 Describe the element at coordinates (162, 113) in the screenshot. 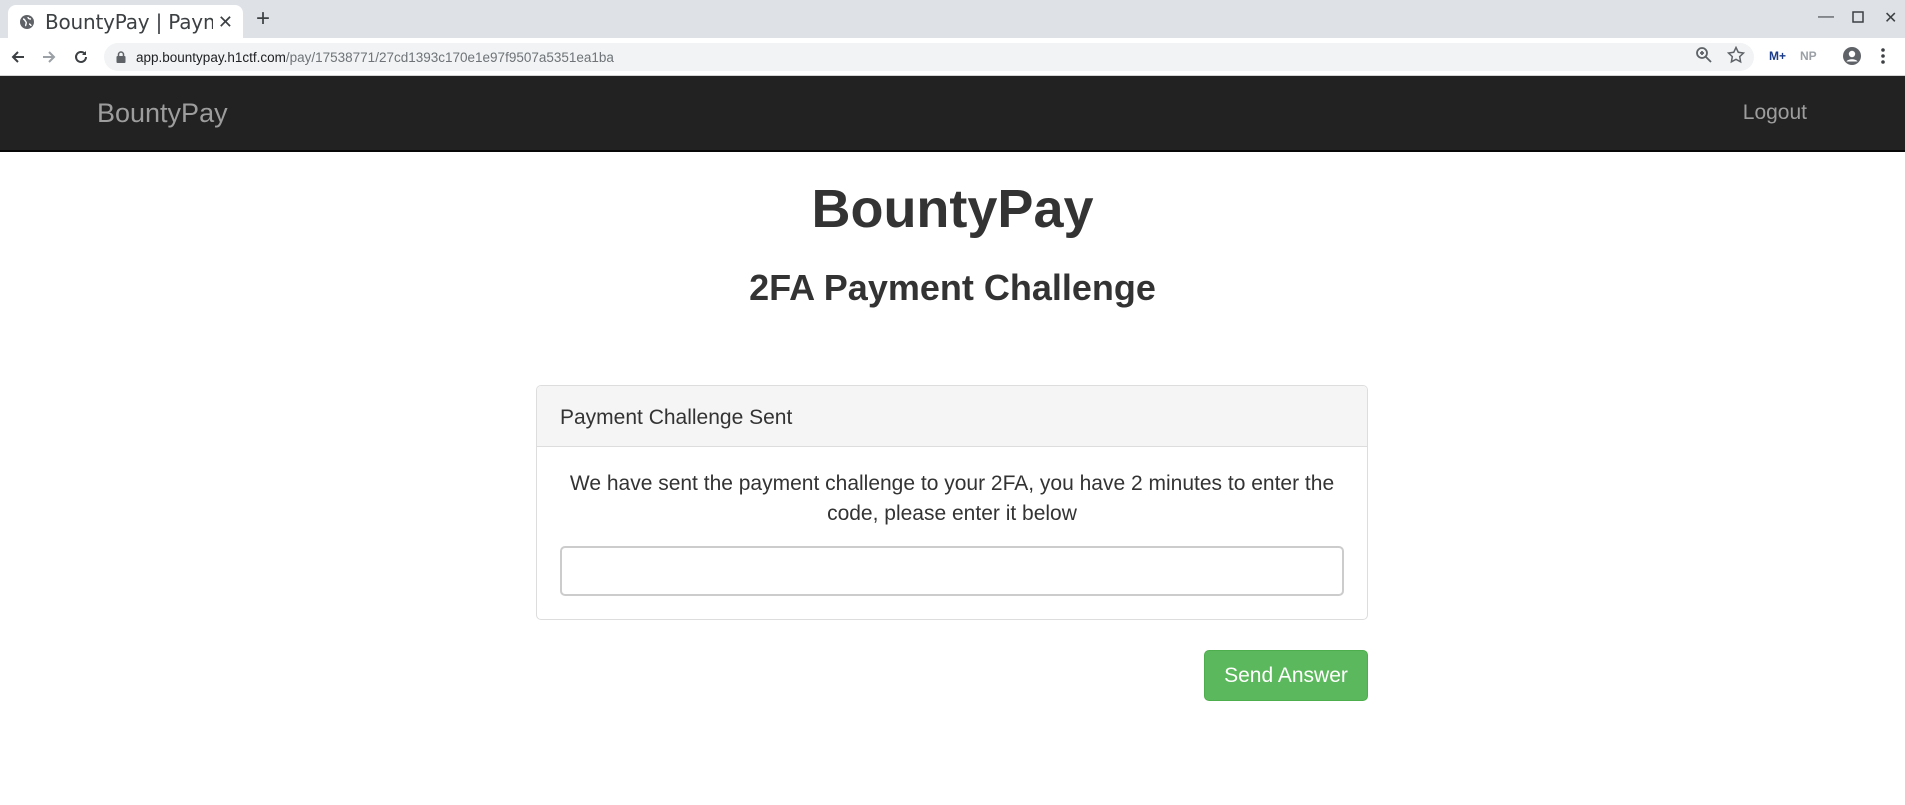

I see `navbar-brand-link: BountyPay` at that location.